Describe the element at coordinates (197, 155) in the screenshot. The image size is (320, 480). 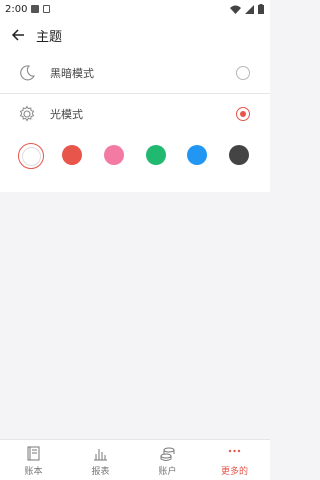
I see `color-swatch-blue` at that location.